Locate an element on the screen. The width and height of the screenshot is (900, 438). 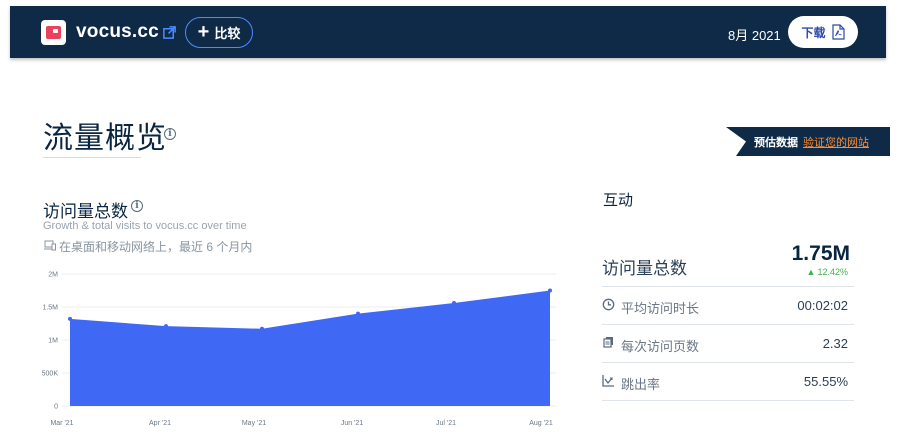
x-tick-label: Jun '21 is located at coordinates (352, 423).